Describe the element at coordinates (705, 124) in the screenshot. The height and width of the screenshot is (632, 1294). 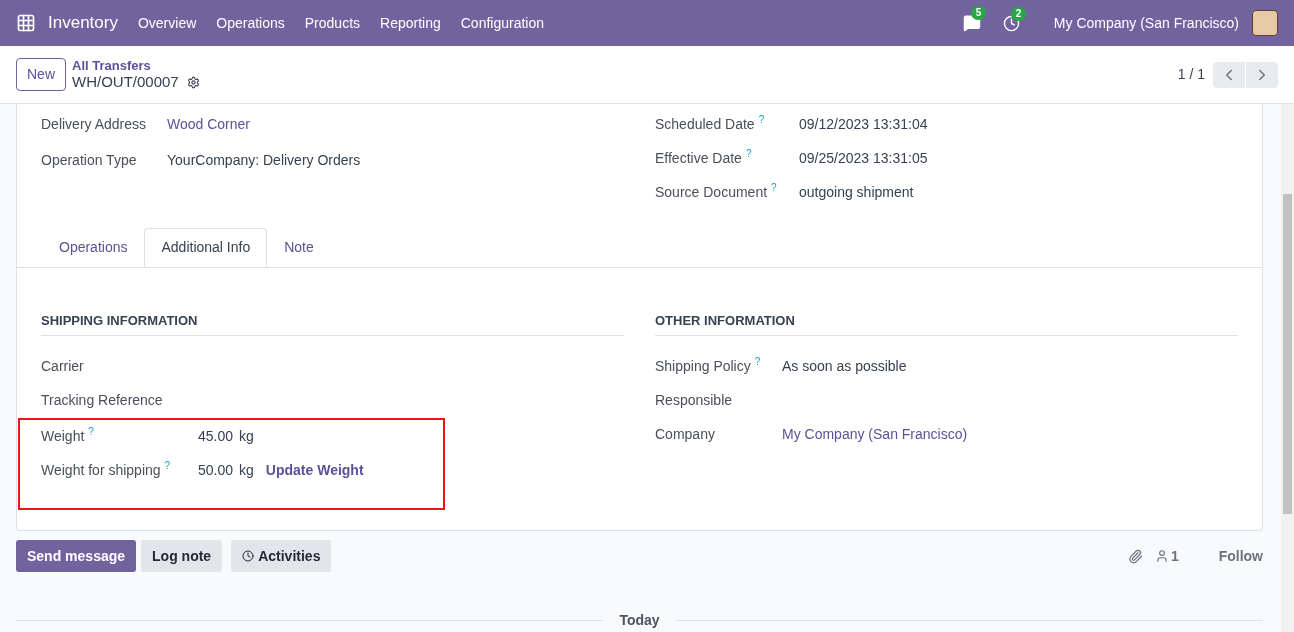
I see `field-label: Scheduled Date` at that location.